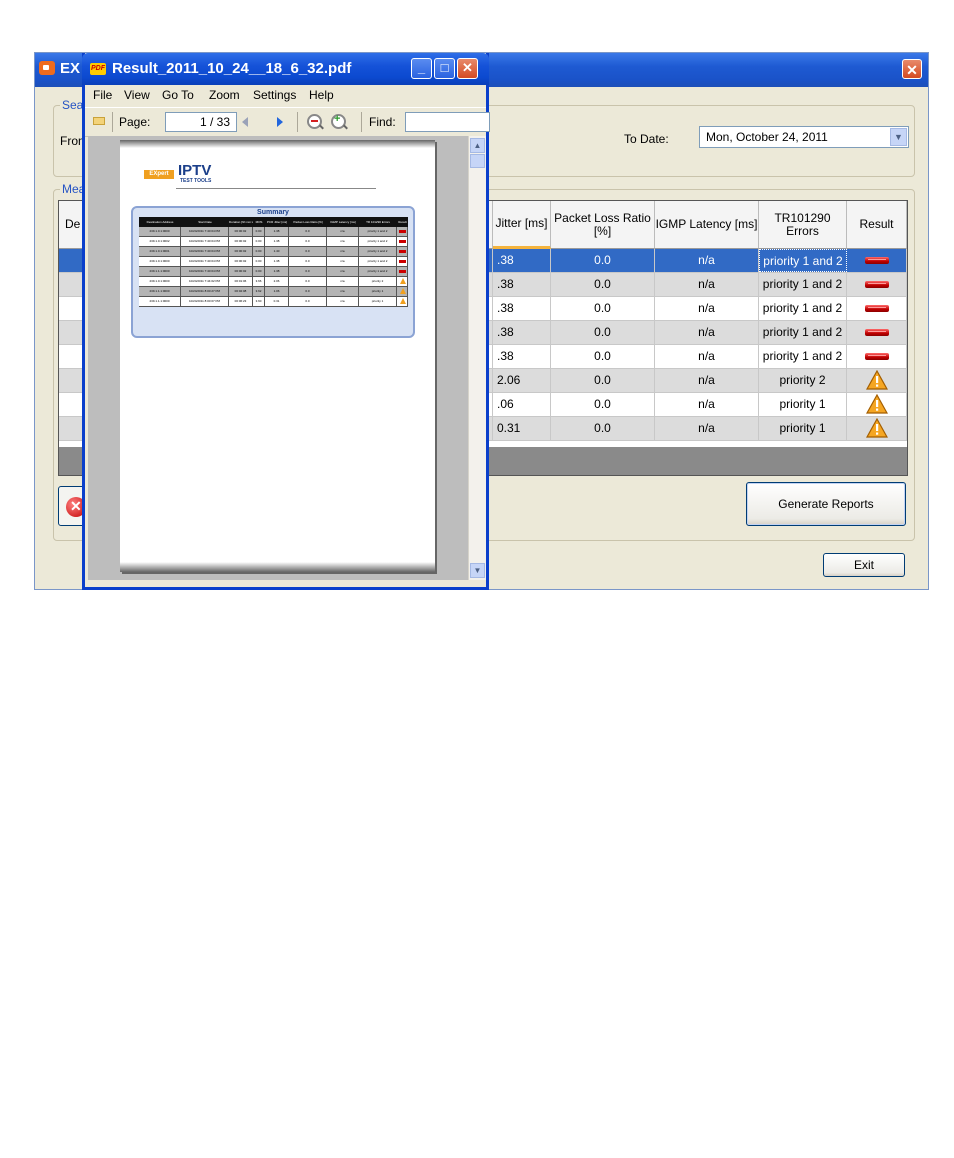 This screenshot has height=1158, width=954. Describe the element at coordinates (477, 570) in the screenshot. I see `scroll-down-icon: ▼` at that location.